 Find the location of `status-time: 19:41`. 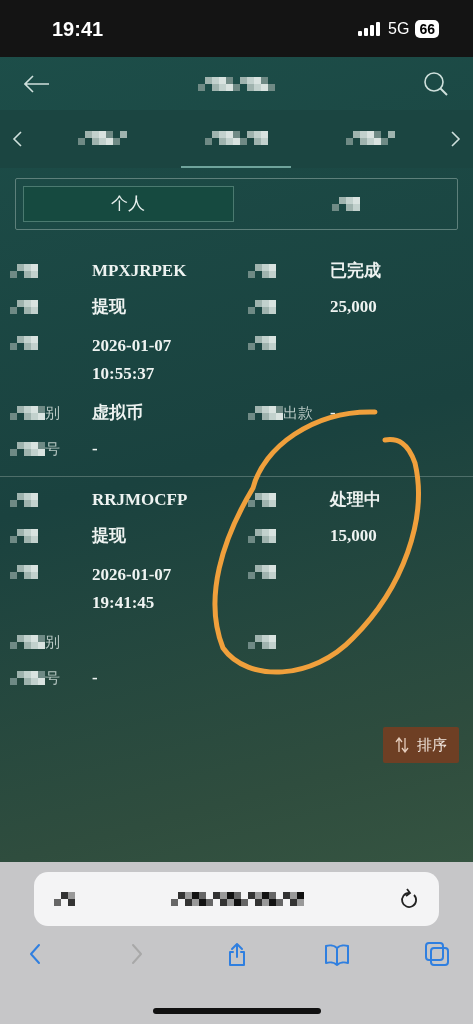

status-time: 19:41 is located at coordinates (78, 29).